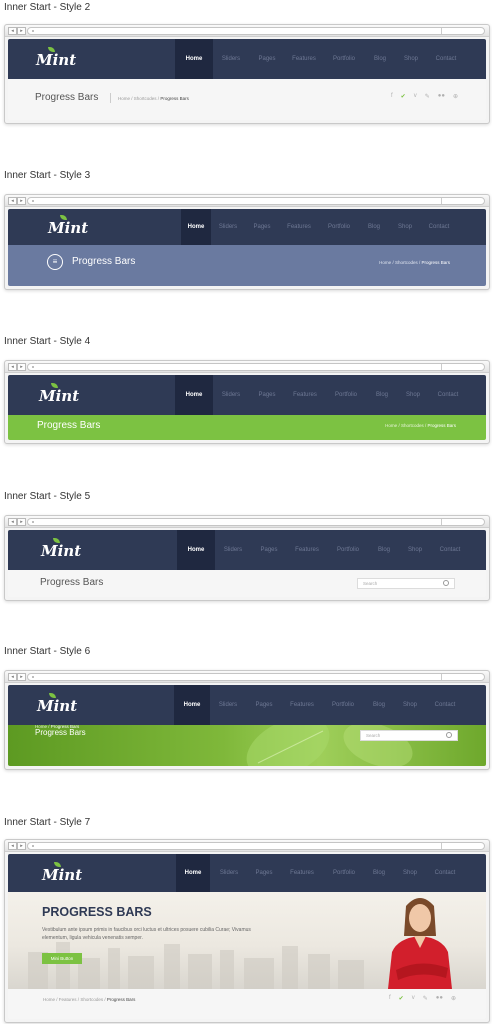 Image resolution: width=492 pixels, height=1024 pixels. I want to click on page-title: Progress Bars, so click(60, 732).